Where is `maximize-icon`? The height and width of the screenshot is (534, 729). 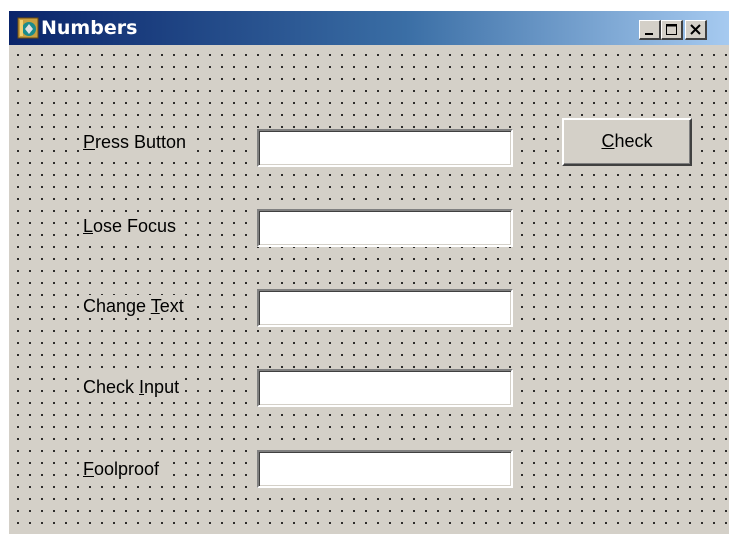 maximize-icon is located at coordinates (671, 29).